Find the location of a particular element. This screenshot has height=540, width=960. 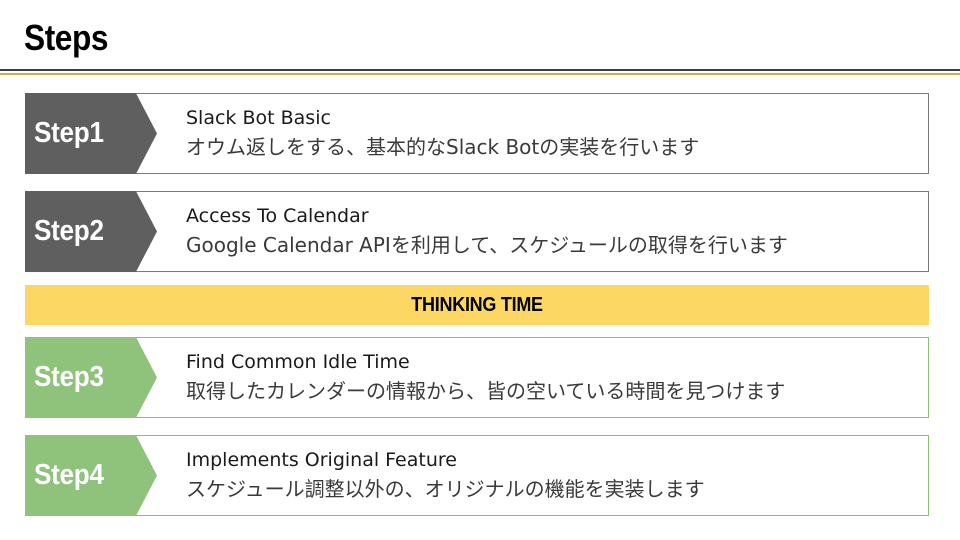

step-badge-4: Step4 is located at coordinates (91, 475).